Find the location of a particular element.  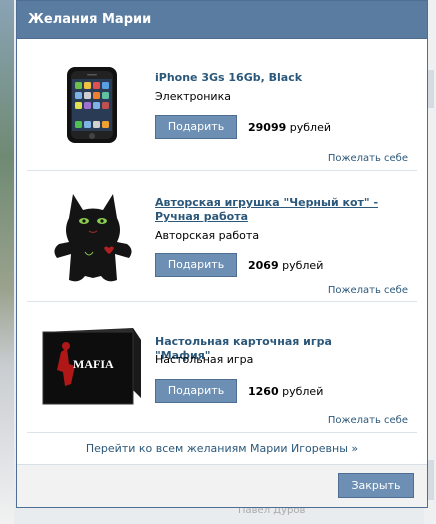

price-value: 2069 is located at coordinates (263, 265).